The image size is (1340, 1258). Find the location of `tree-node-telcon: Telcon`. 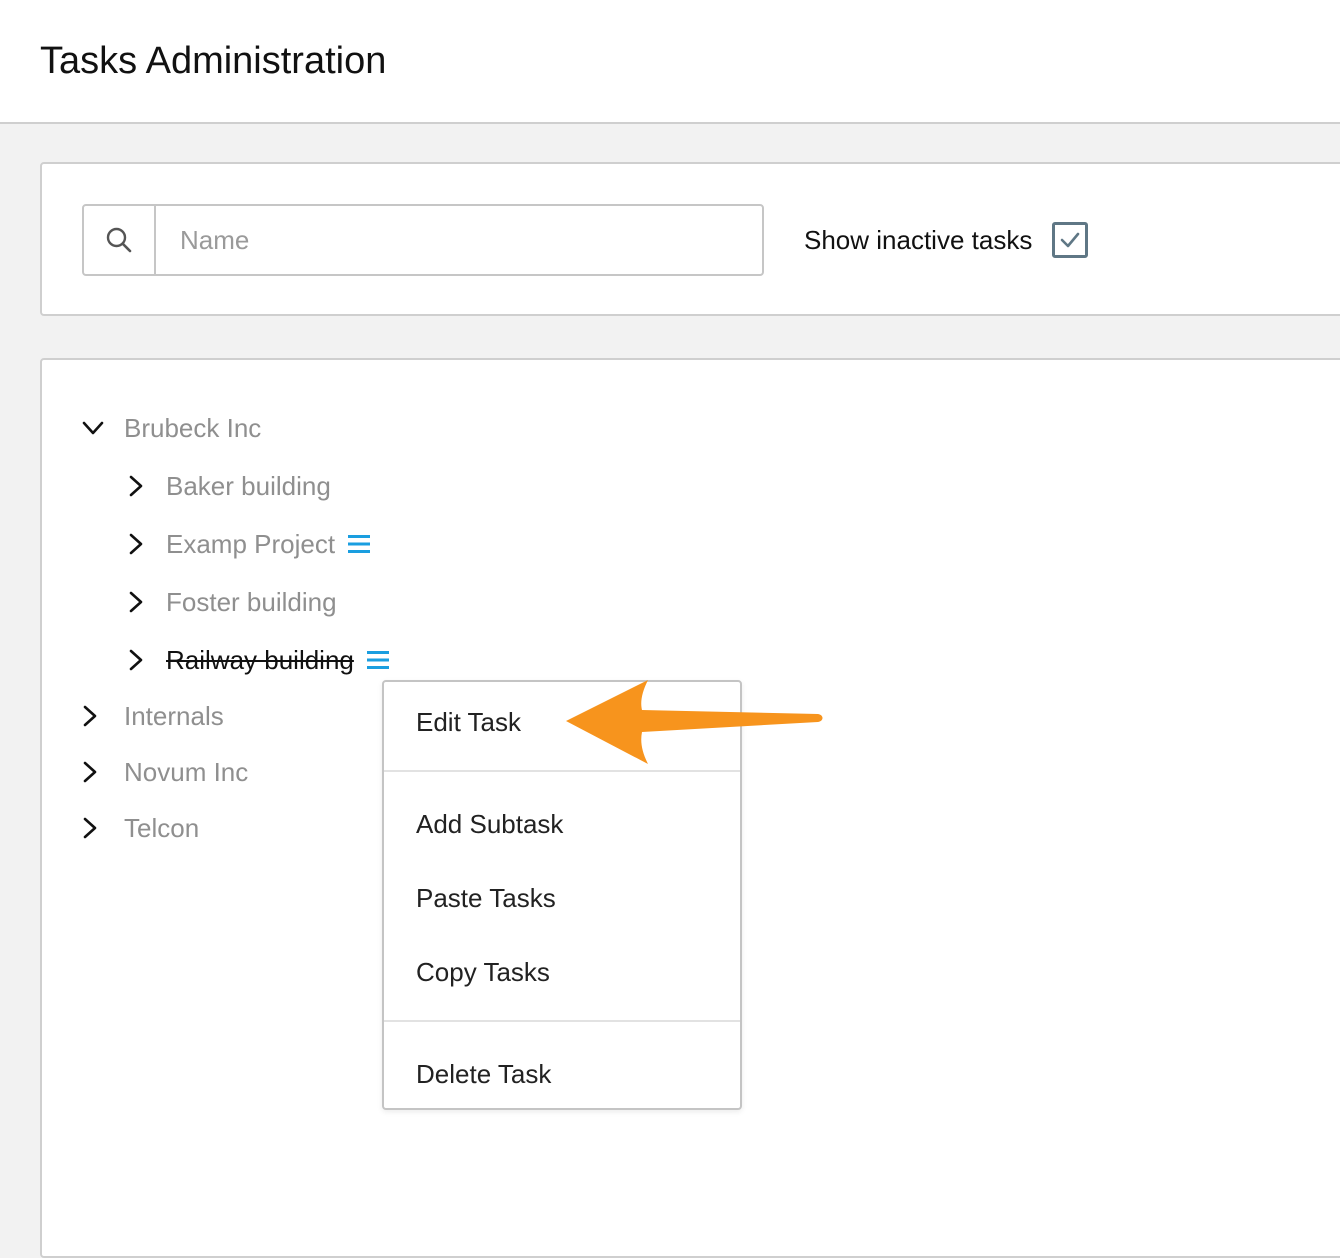

tree-node-telcon: Telcon is located at coordinates (136, 828).